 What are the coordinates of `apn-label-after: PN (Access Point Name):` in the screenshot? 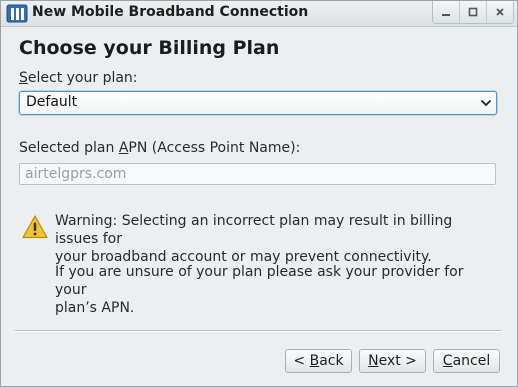 It's located at (214, 148).